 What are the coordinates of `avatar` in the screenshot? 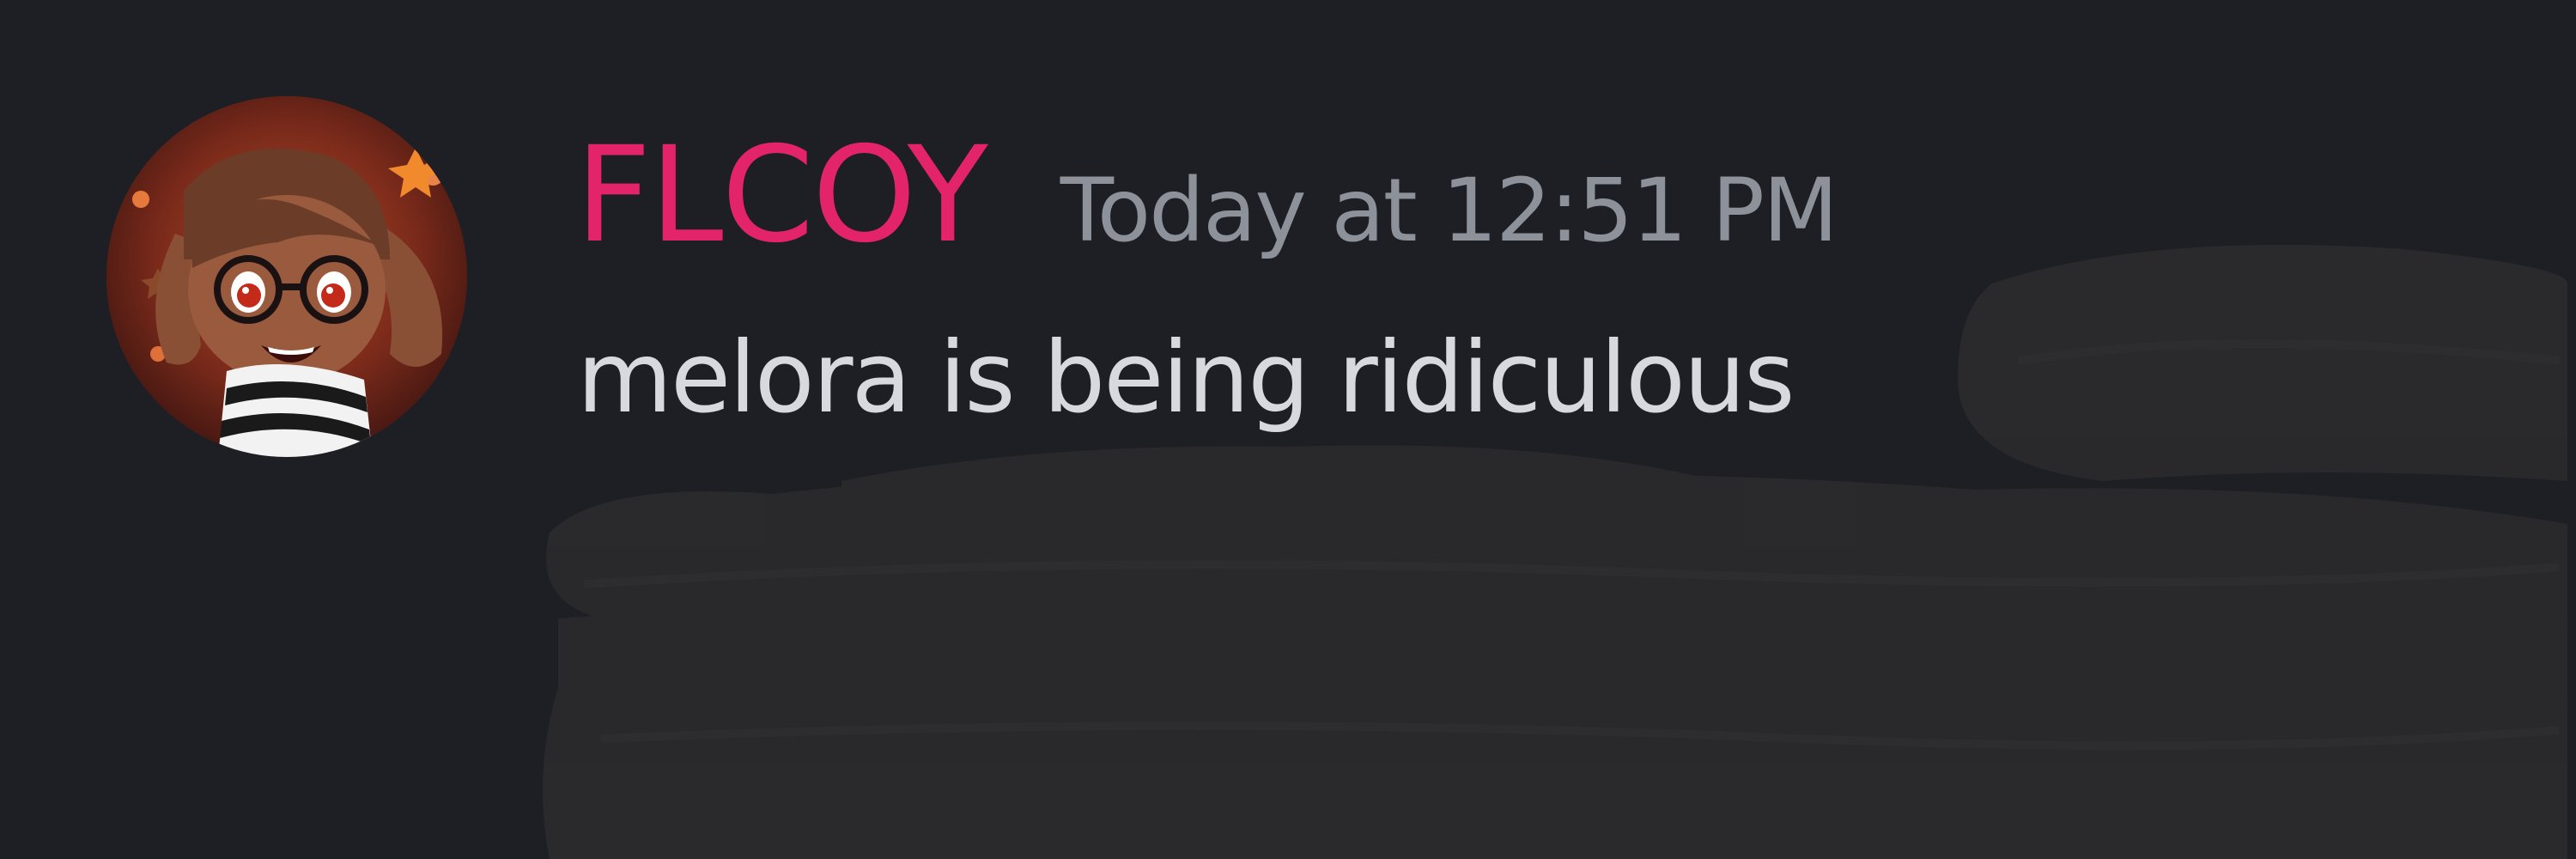 It's located at (286, 276).